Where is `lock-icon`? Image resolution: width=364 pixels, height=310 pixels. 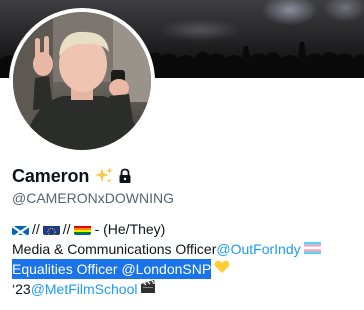
lock-icon is located at coordinates (125, 176).